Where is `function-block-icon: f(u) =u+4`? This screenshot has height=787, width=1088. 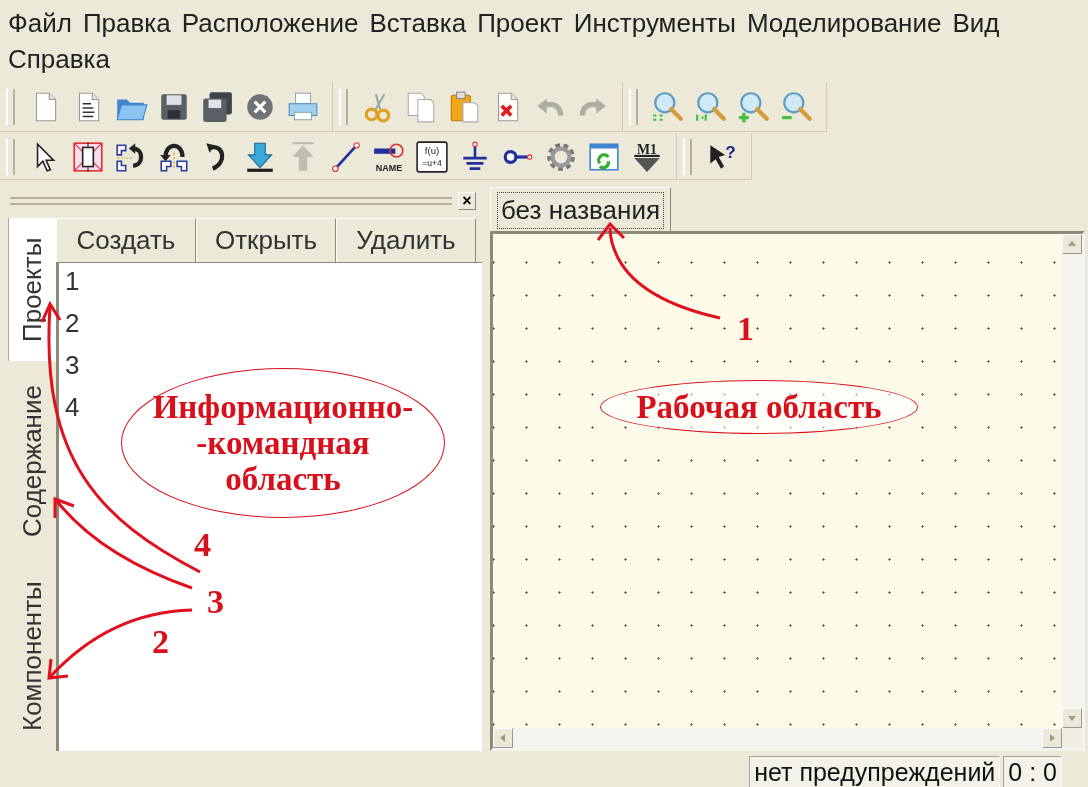 function-block-icon: f(u) =u+4 is located at coordinates (432, 156).